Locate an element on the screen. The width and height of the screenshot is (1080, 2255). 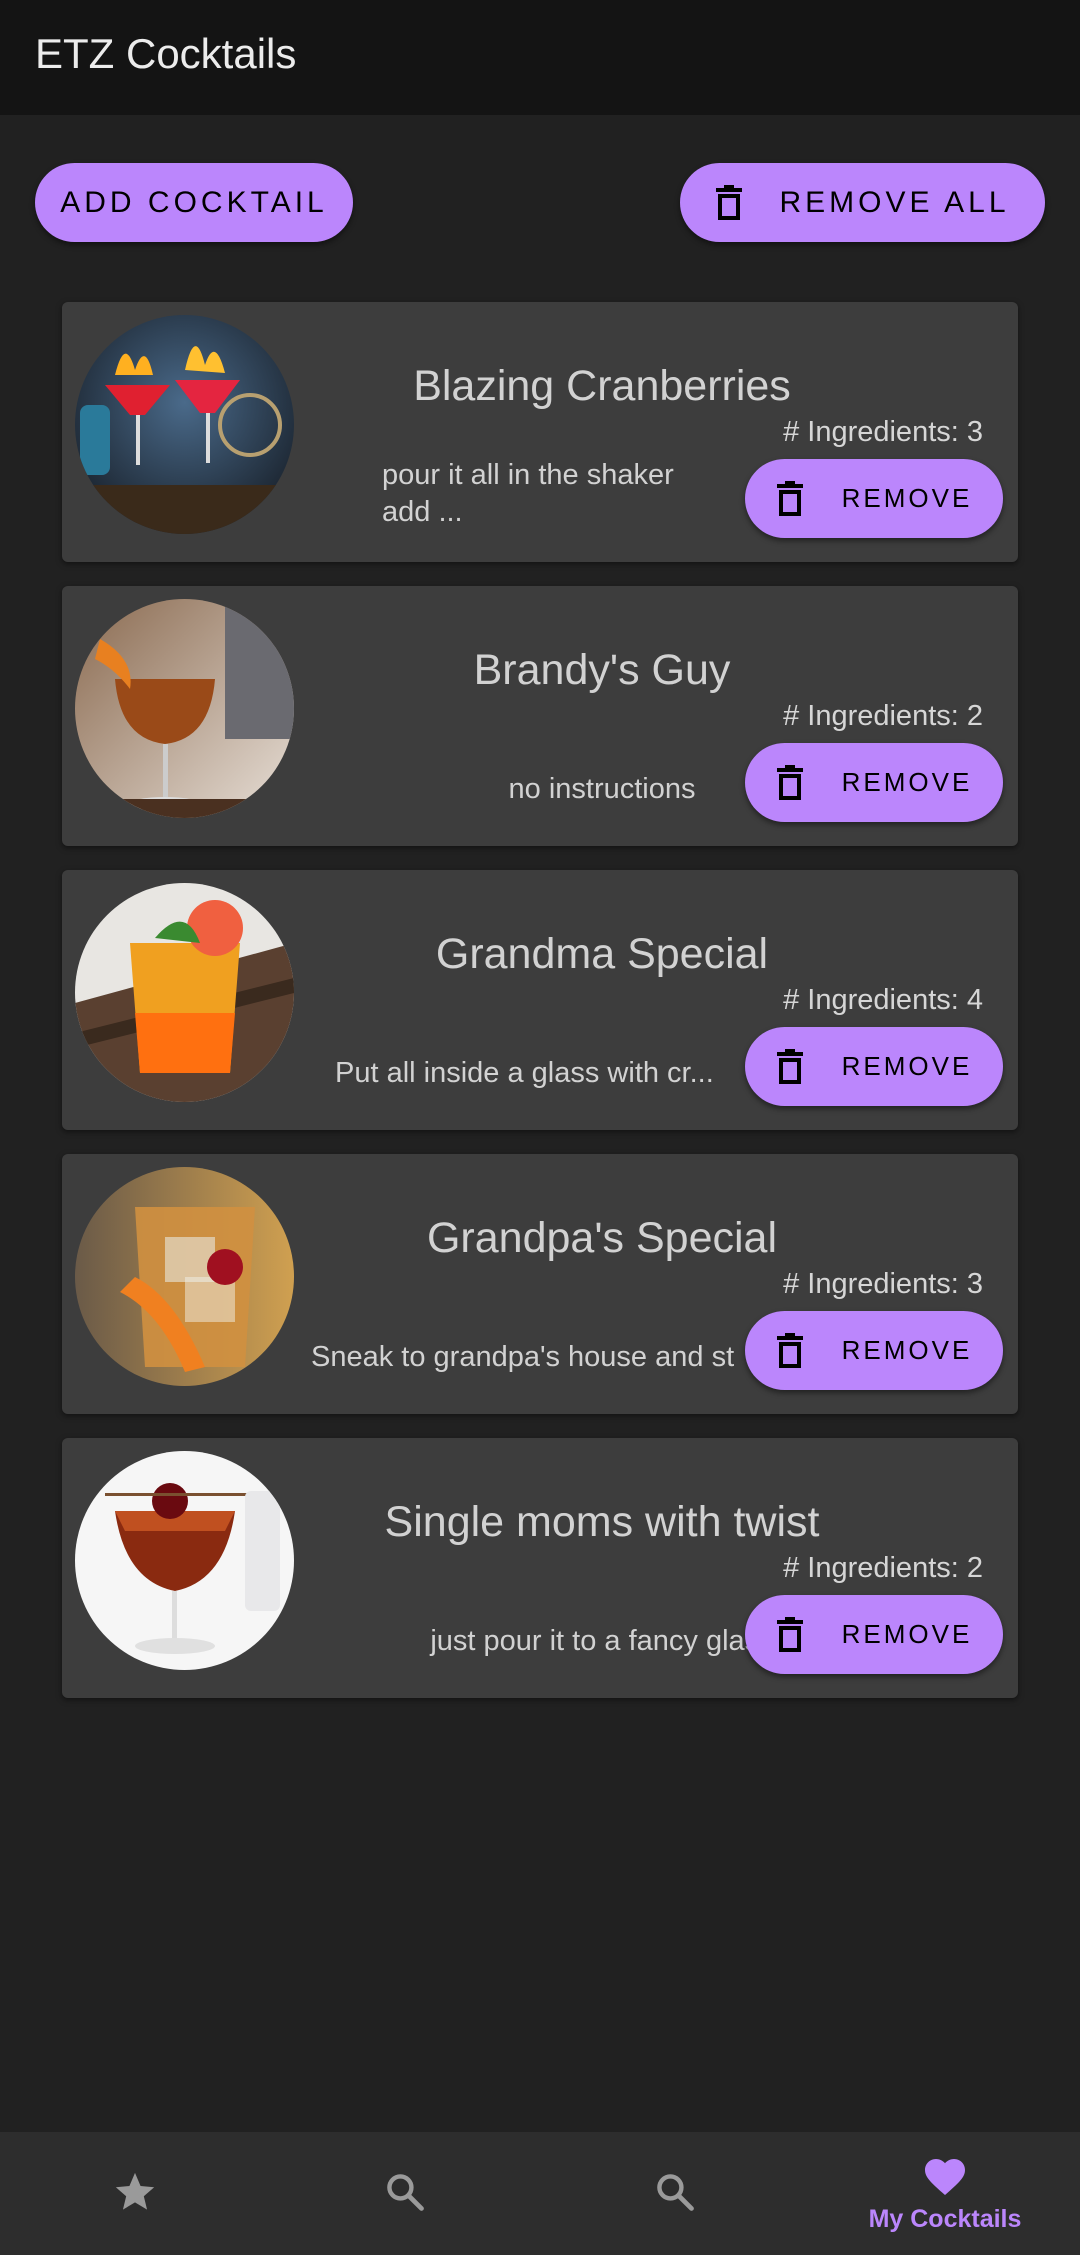
remove-all-label: REMOVE ALL is located at coordinates (894, 202).